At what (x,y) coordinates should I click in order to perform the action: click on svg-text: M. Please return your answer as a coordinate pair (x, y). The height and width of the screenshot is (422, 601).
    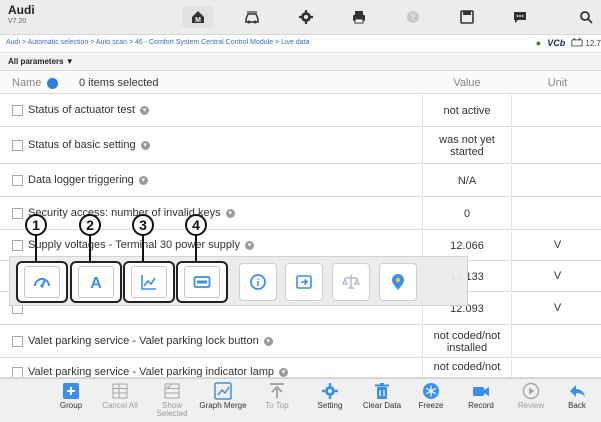
    Looking at the image, I should click on (198, 20).